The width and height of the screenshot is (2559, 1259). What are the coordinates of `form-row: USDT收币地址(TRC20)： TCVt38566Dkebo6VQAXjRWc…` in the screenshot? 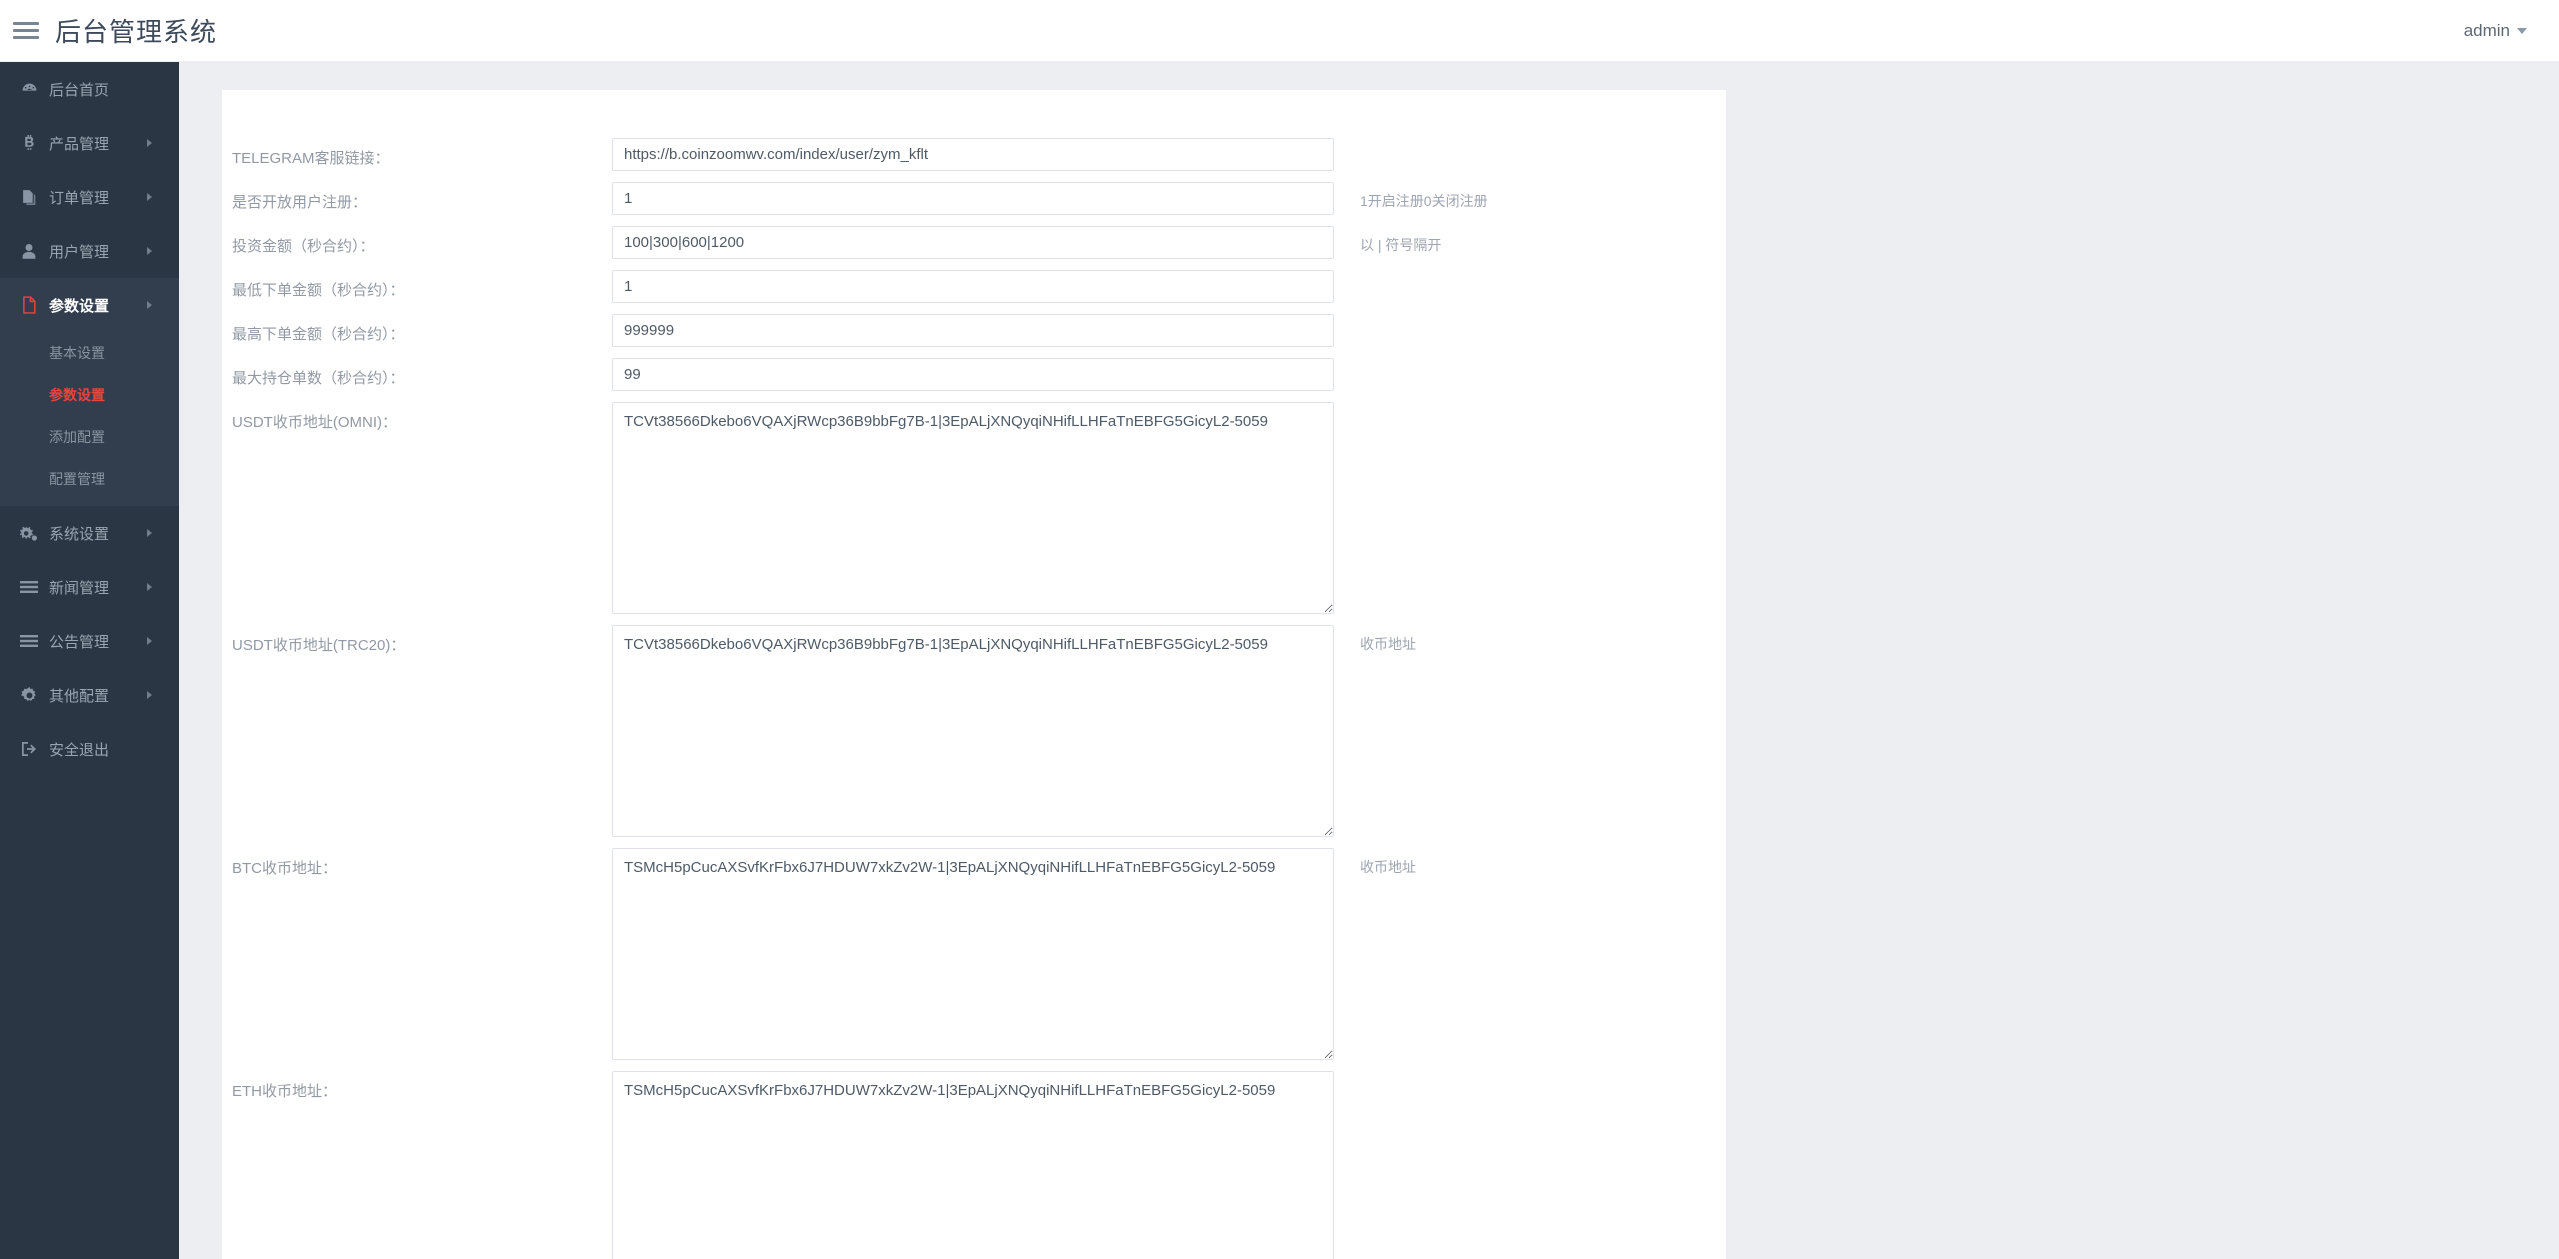 It's located at (974, 731).